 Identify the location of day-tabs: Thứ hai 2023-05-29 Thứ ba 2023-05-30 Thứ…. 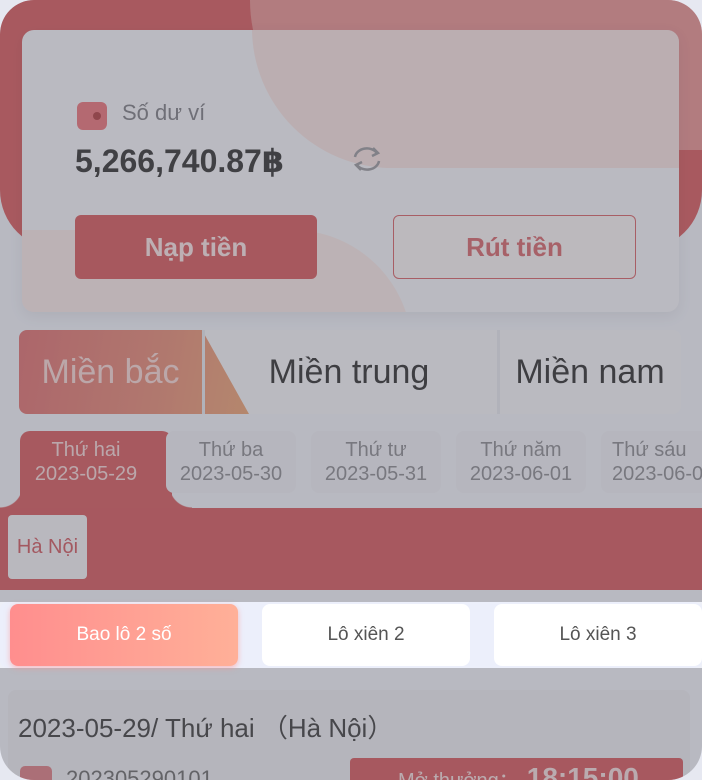
(351, 468).